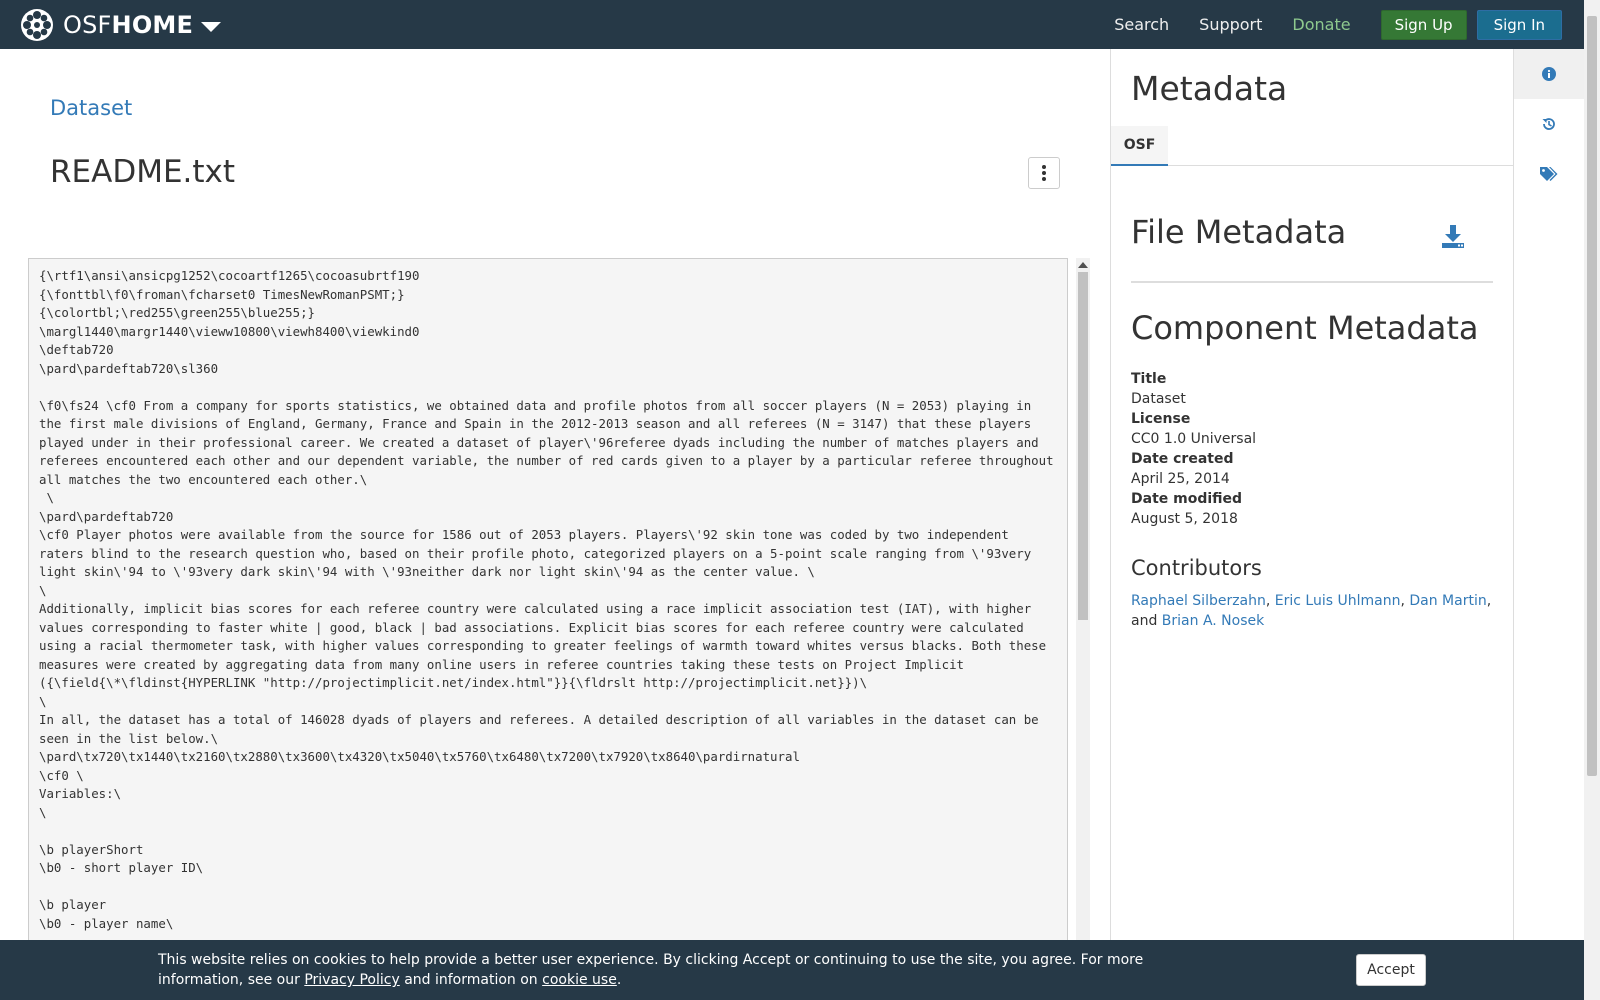 This screenshot has width=1600, height=1000. I want to click on osf-logo-icon, so click(37, 24).